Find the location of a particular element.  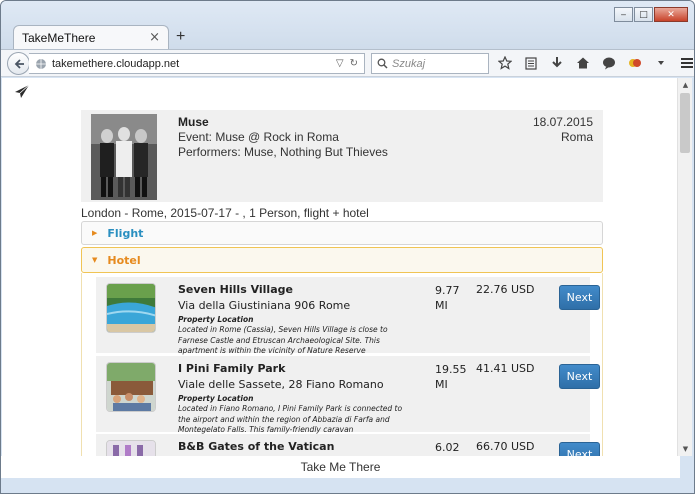

hotel-name: Seven Hills Village is located at coordinates (235, 289).